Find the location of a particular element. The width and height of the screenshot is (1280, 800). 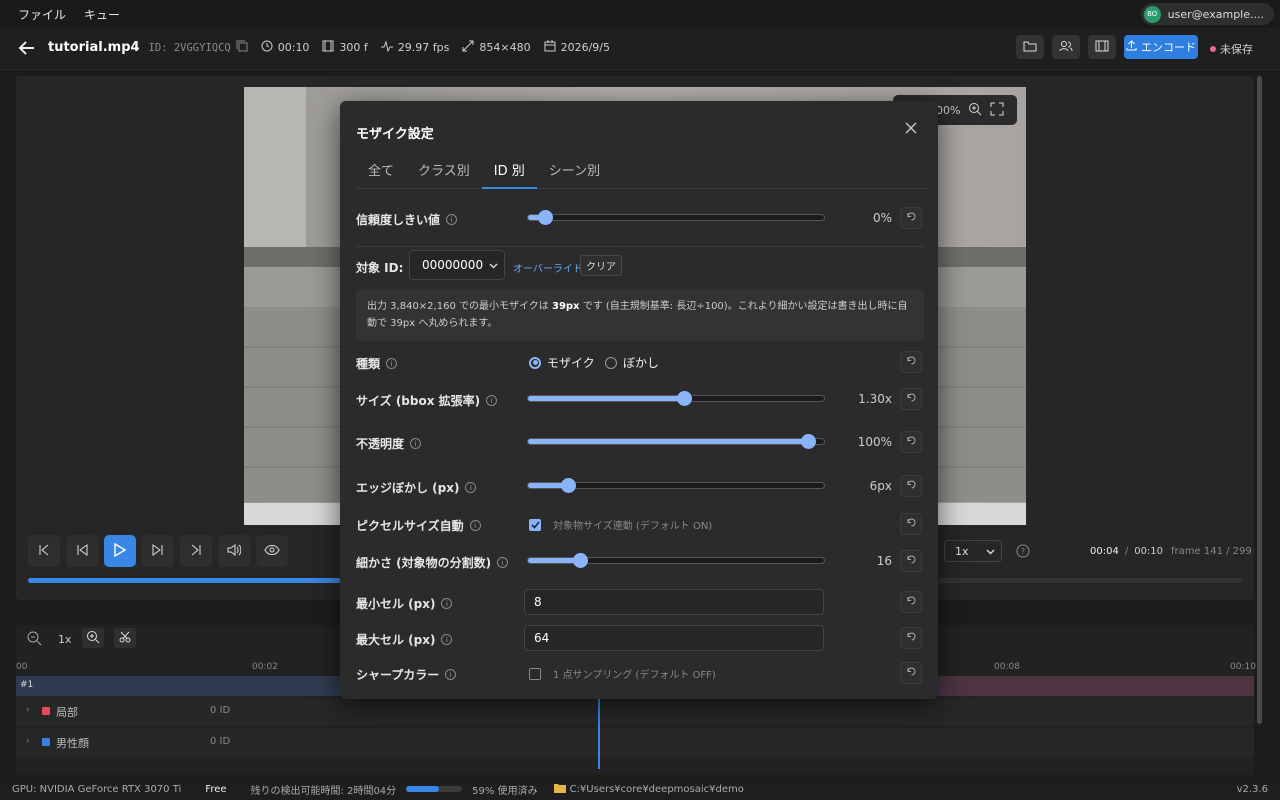

size-label-text: サイズ (bbox 拡張率) is located at coordinates (418, 401).